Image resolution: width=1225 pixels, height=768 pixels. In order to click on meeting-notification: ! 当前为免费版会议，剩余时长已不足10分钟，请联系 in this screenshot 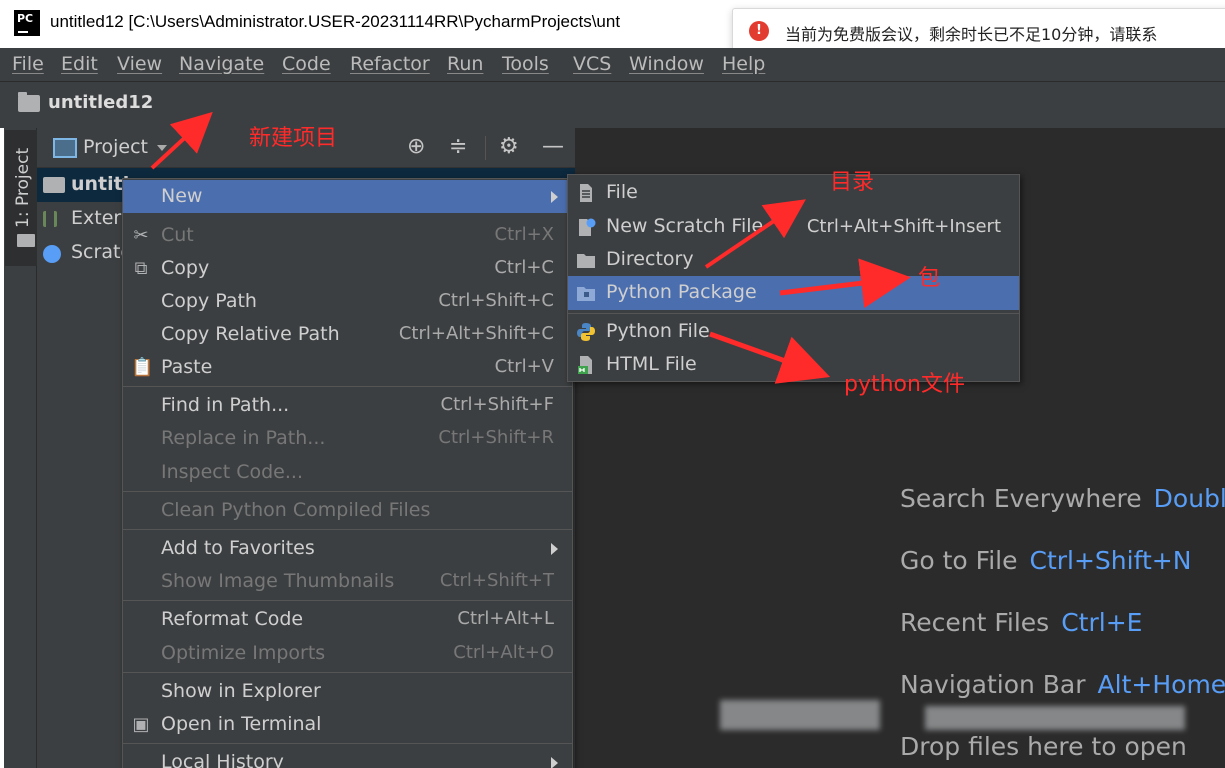, I will do `click(978, 30)`.